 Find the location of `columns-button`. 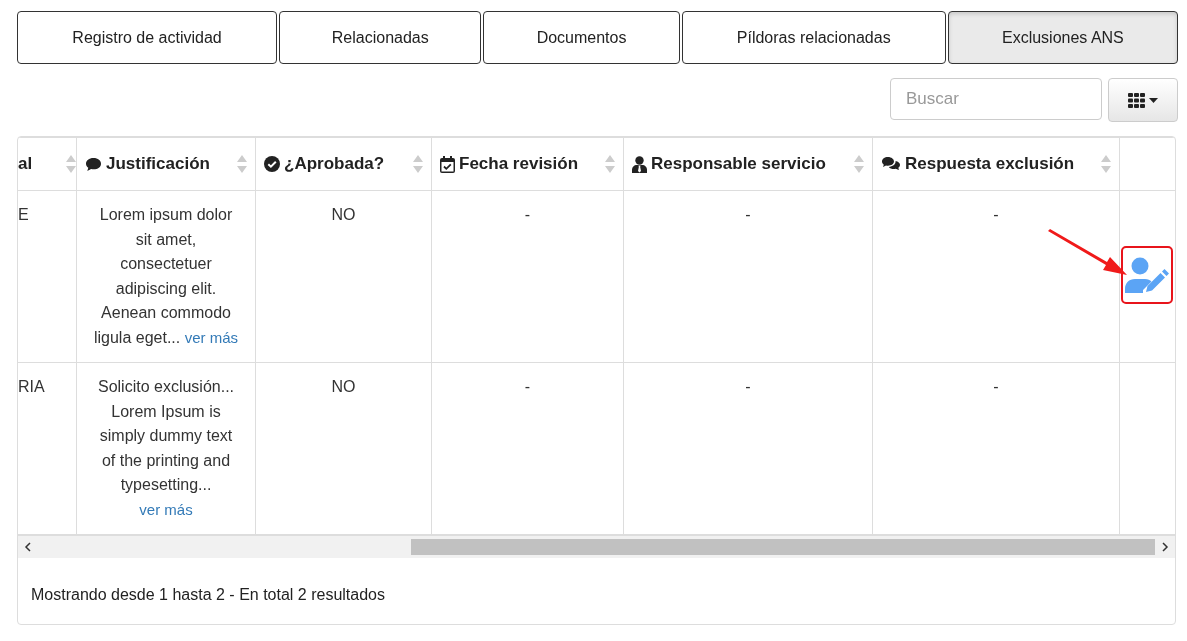

columns-button is located at coordinates (1143, 100).